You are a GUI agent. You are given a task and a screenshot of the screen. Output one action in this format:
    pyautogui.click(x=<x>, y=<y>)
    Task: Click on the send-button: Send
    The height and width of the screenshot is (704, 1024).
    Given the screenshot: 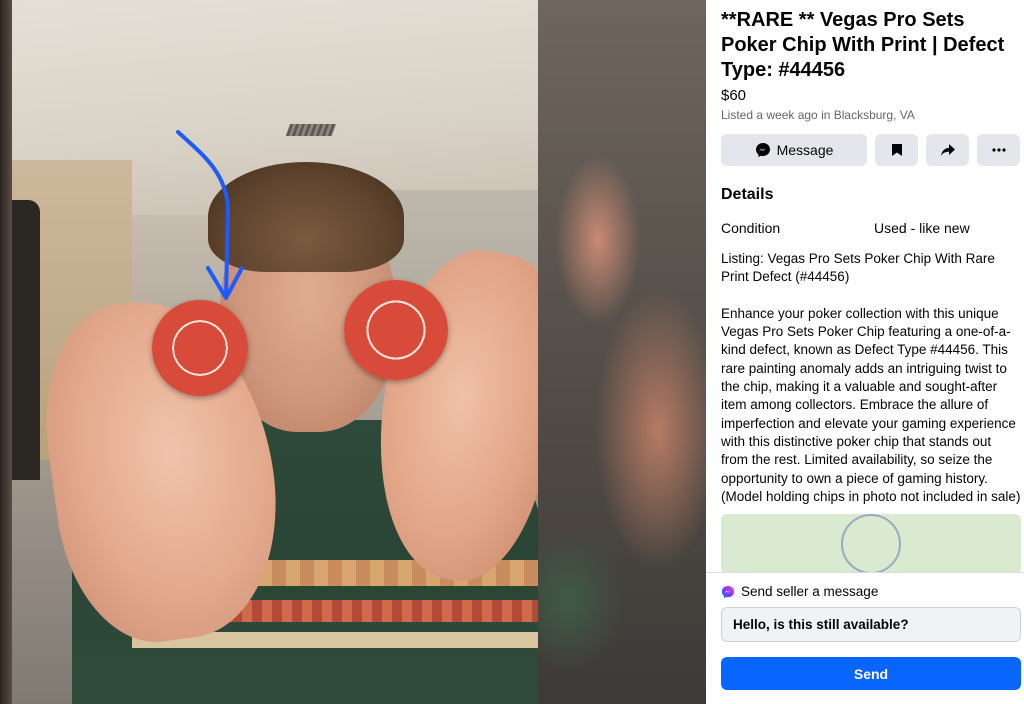 What is the action you would take?
    pyautogui.click(x=871, y=673)
    